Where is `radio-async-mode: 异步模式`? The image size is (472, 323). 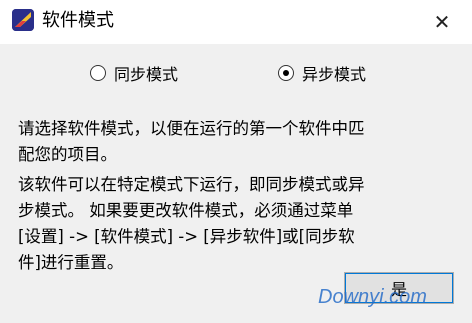 radio-async-mode: 异步模式 is located at coordinates (322, 73).